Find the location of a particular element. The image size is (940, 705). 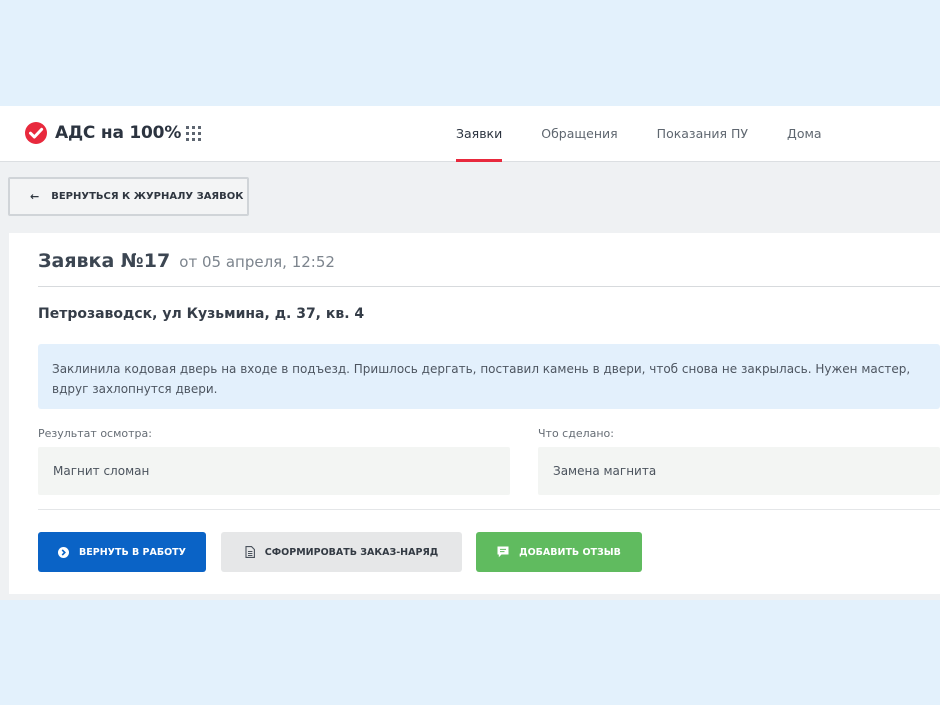

app-title: АДС на 100% is located at coordinates (118, 133).